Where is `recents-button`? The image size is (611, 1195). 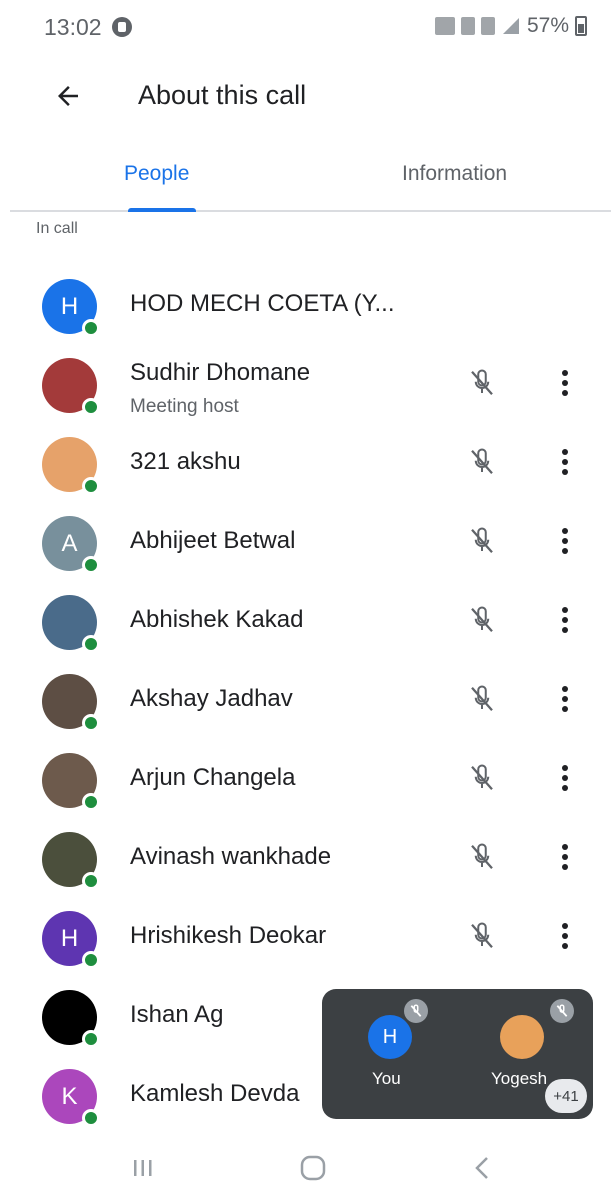 recents-button is located at coordinates (143, 1168).